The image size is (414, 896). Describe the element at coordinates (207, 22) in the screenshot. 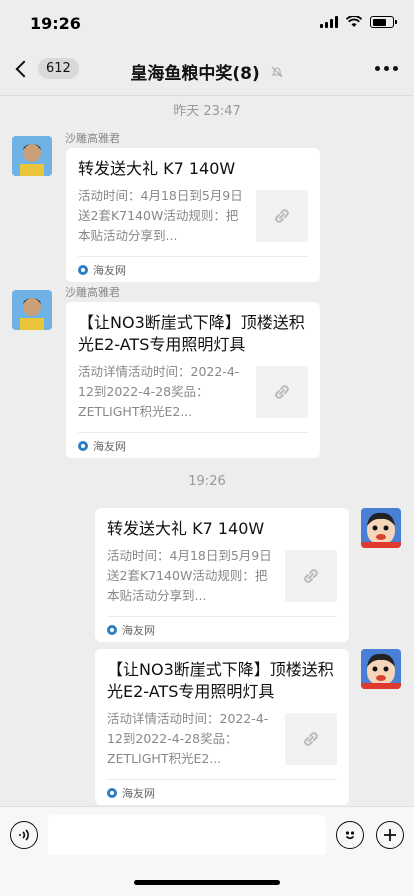

I see `status-bar: 19:26` at that location.